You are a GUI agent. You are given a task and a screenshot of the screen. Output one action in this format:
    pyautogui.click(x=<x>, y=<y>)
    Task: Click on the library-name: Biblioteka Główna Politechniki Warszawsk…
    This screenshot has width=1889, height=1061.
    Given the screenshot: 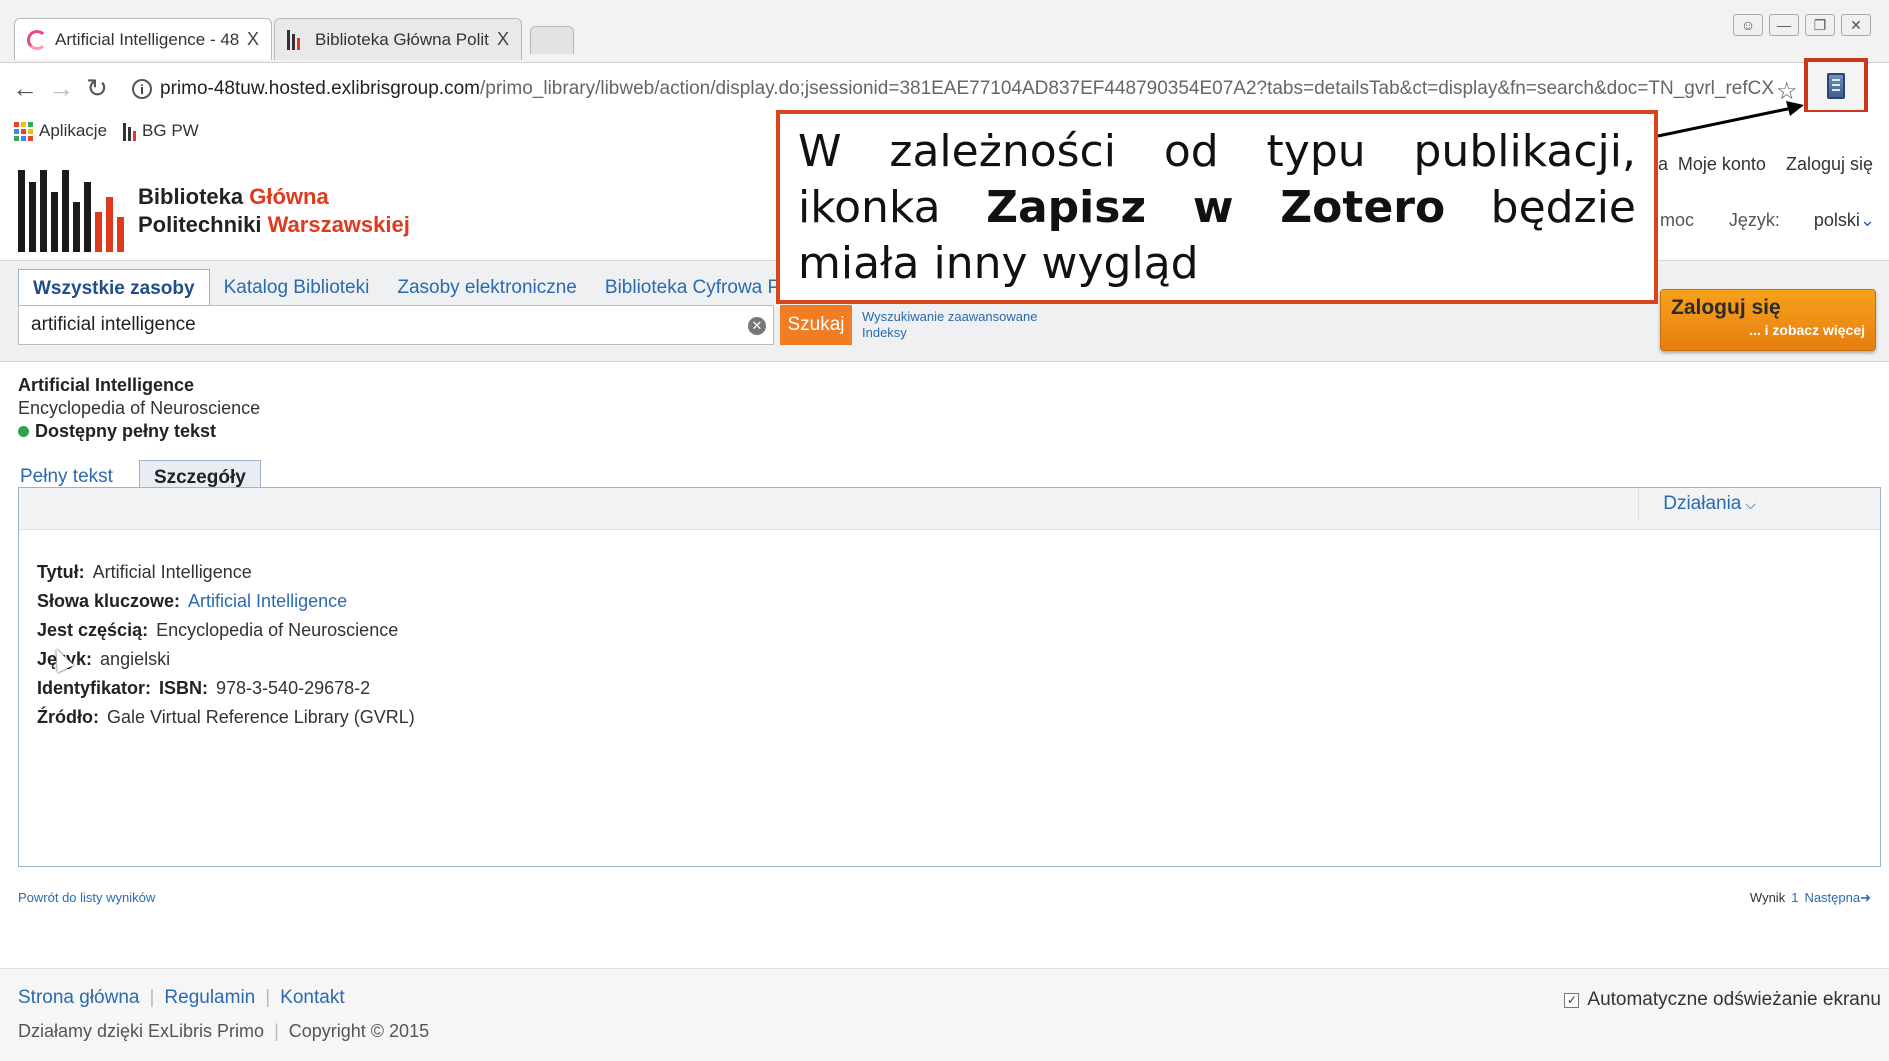 What is the action you would take?
    pyautogui.click(x=274, y=210)
    